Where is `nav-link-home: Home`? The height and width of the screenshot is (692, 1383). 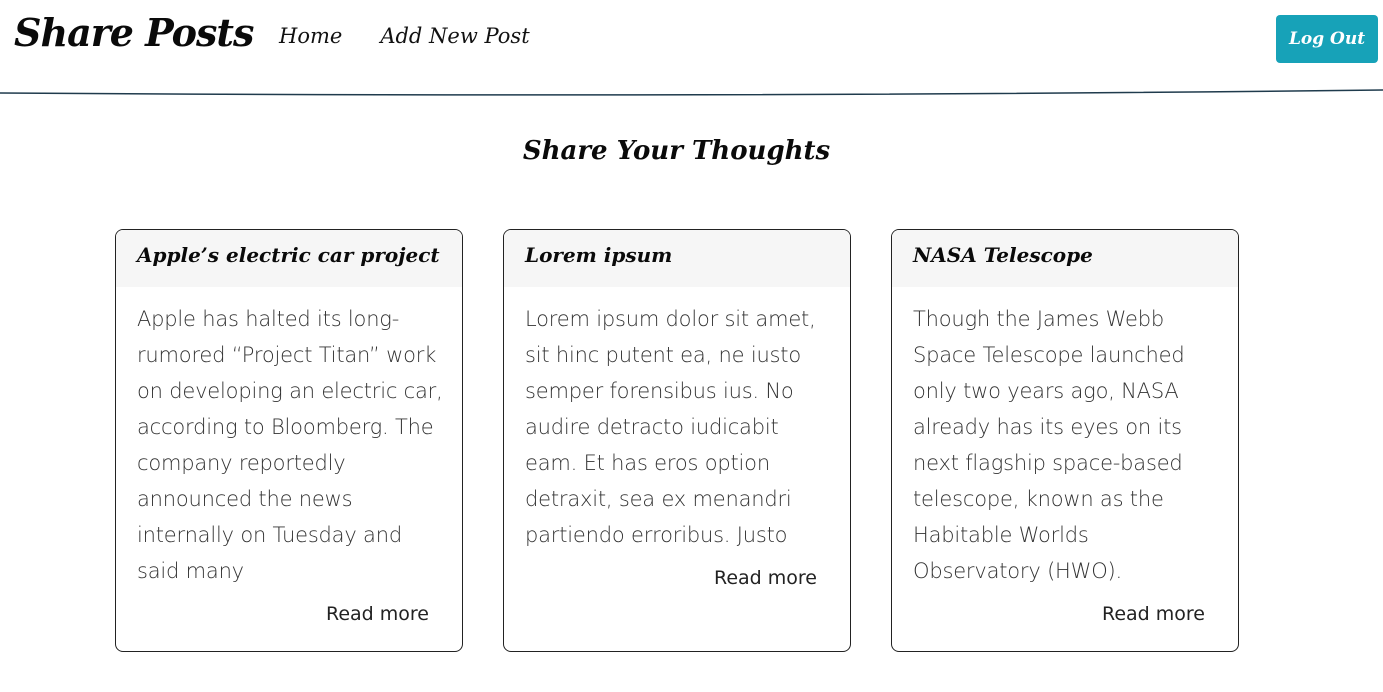 nav-link-home: Home is located at coordinates (310, 36).